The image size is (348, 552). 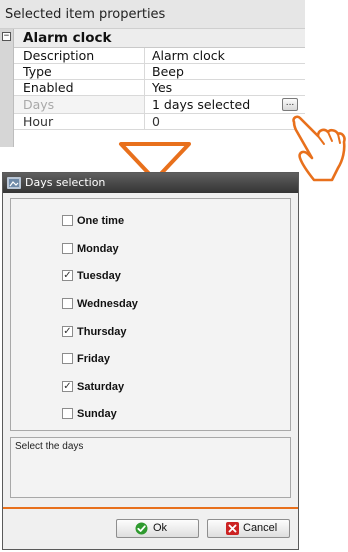 I want to click on checkbox-saturday: ✓, so click(x=67, y=386).